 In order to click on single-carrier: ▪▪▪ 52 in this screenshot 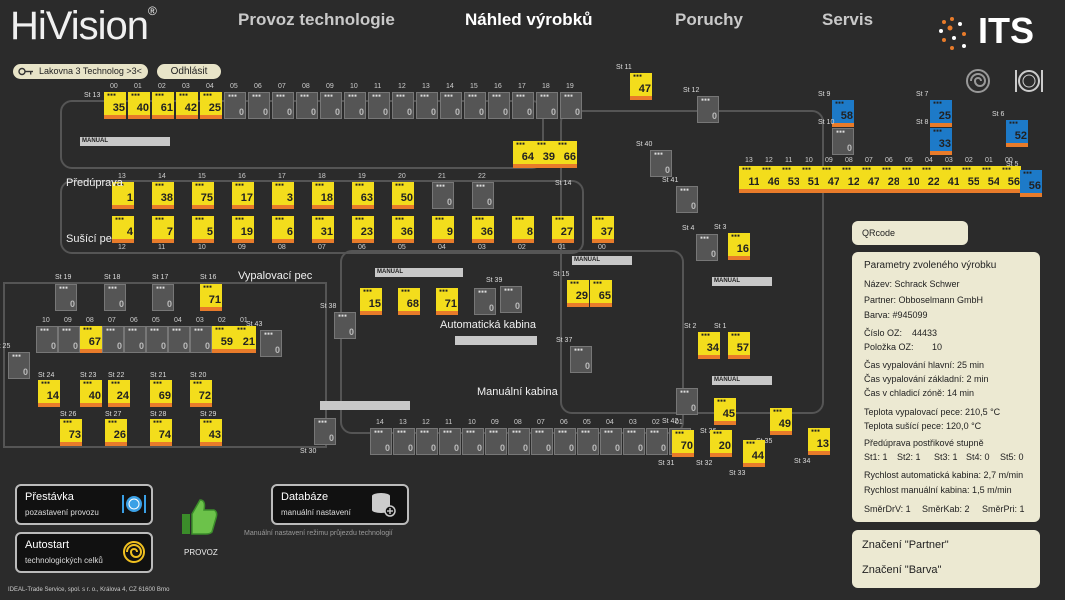, I will do `click(1017, 133)`.